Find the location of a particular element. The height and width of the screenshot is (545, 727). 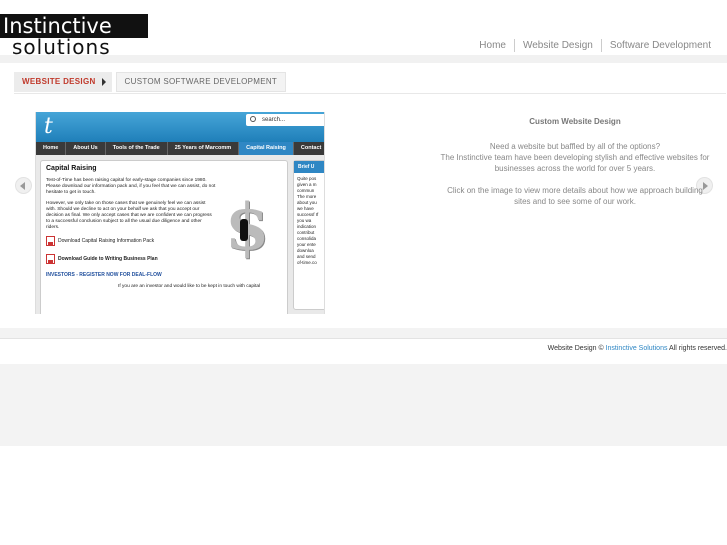

search-icon is located at coordinates (253, 119).